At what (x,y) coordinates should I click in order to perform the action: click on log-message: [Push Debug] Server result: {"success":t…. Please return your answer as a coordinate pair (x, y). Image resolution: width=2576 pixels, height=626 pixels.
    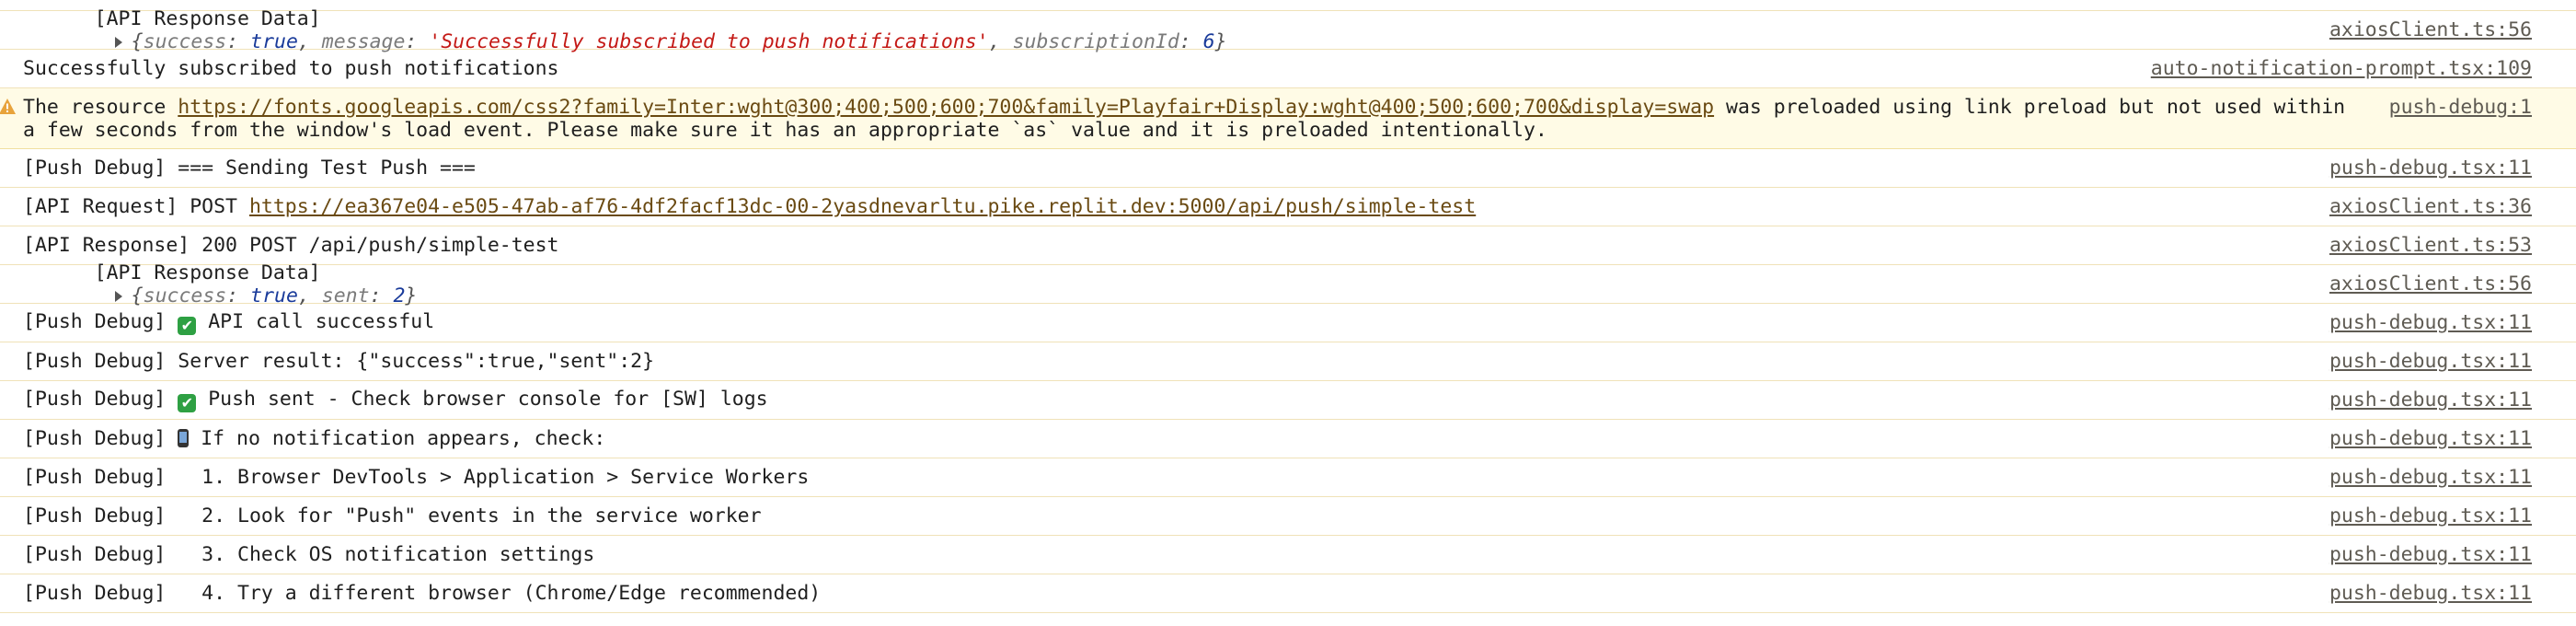
    Looking at the image, I should click on (339, 361).